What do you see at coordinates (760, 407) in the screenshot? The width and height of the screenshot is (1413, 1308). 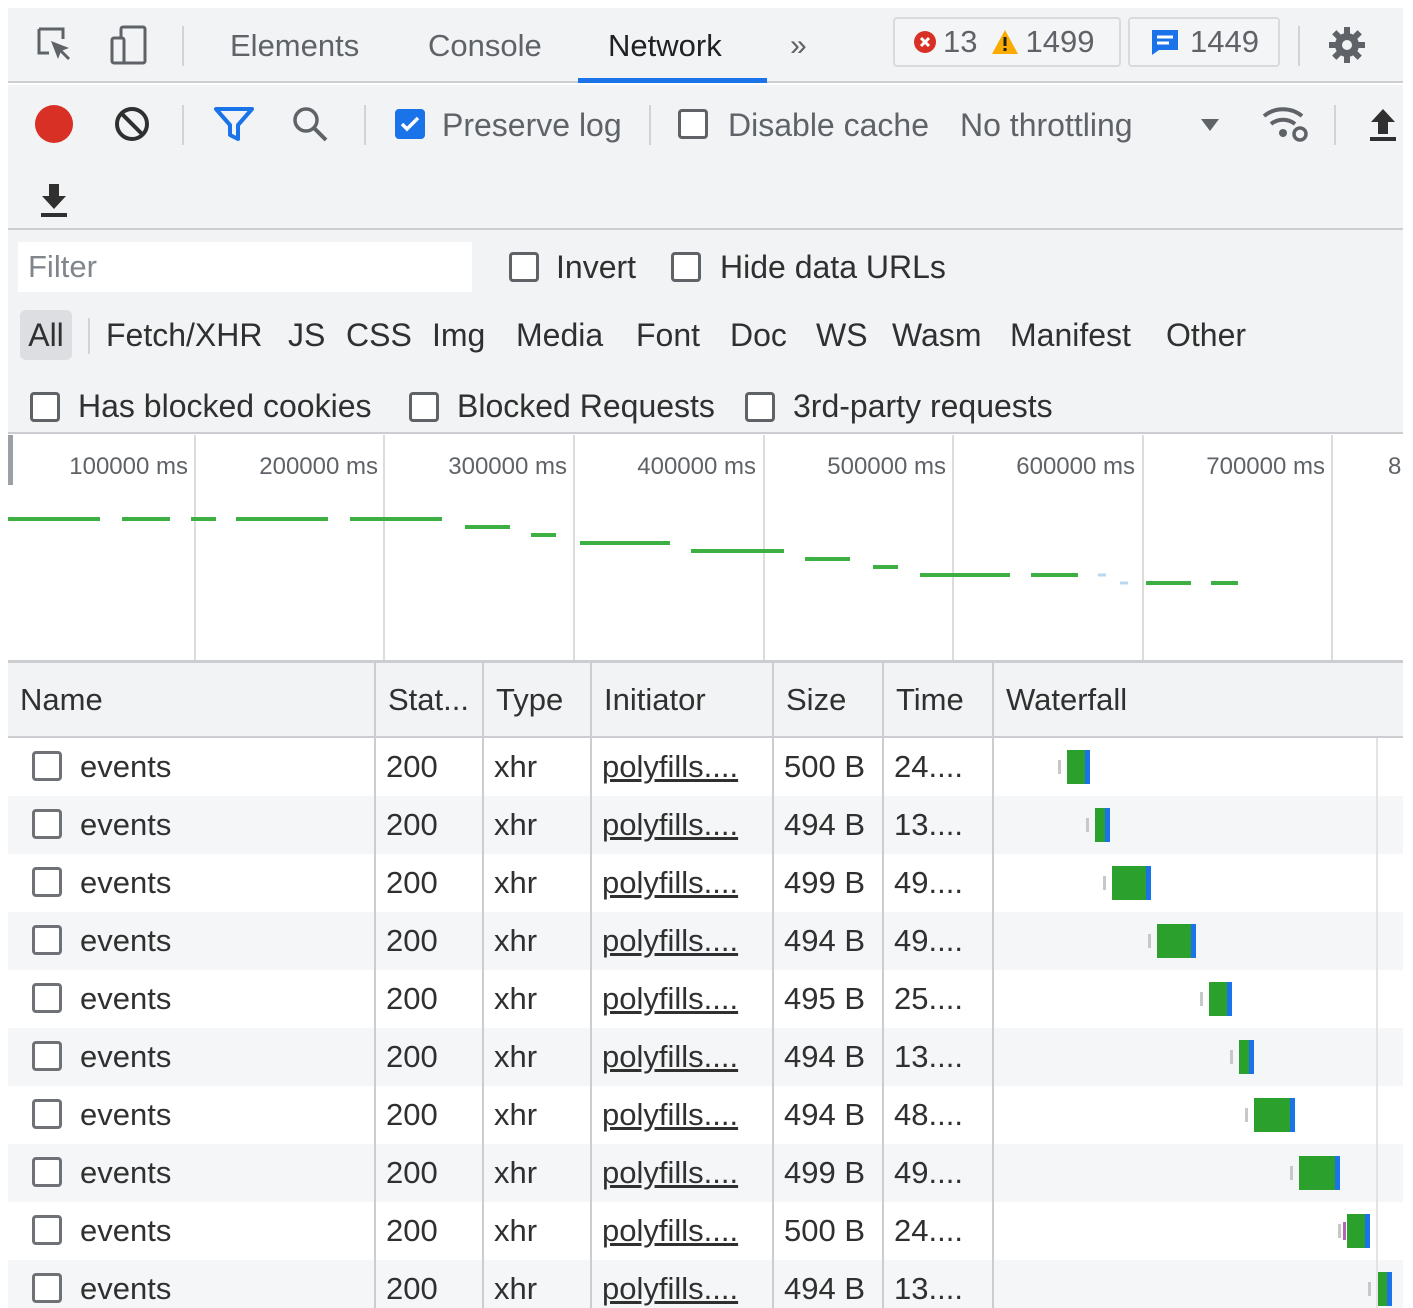 I see `third-party-requests-checkbox` at bounding box center [760, 407].